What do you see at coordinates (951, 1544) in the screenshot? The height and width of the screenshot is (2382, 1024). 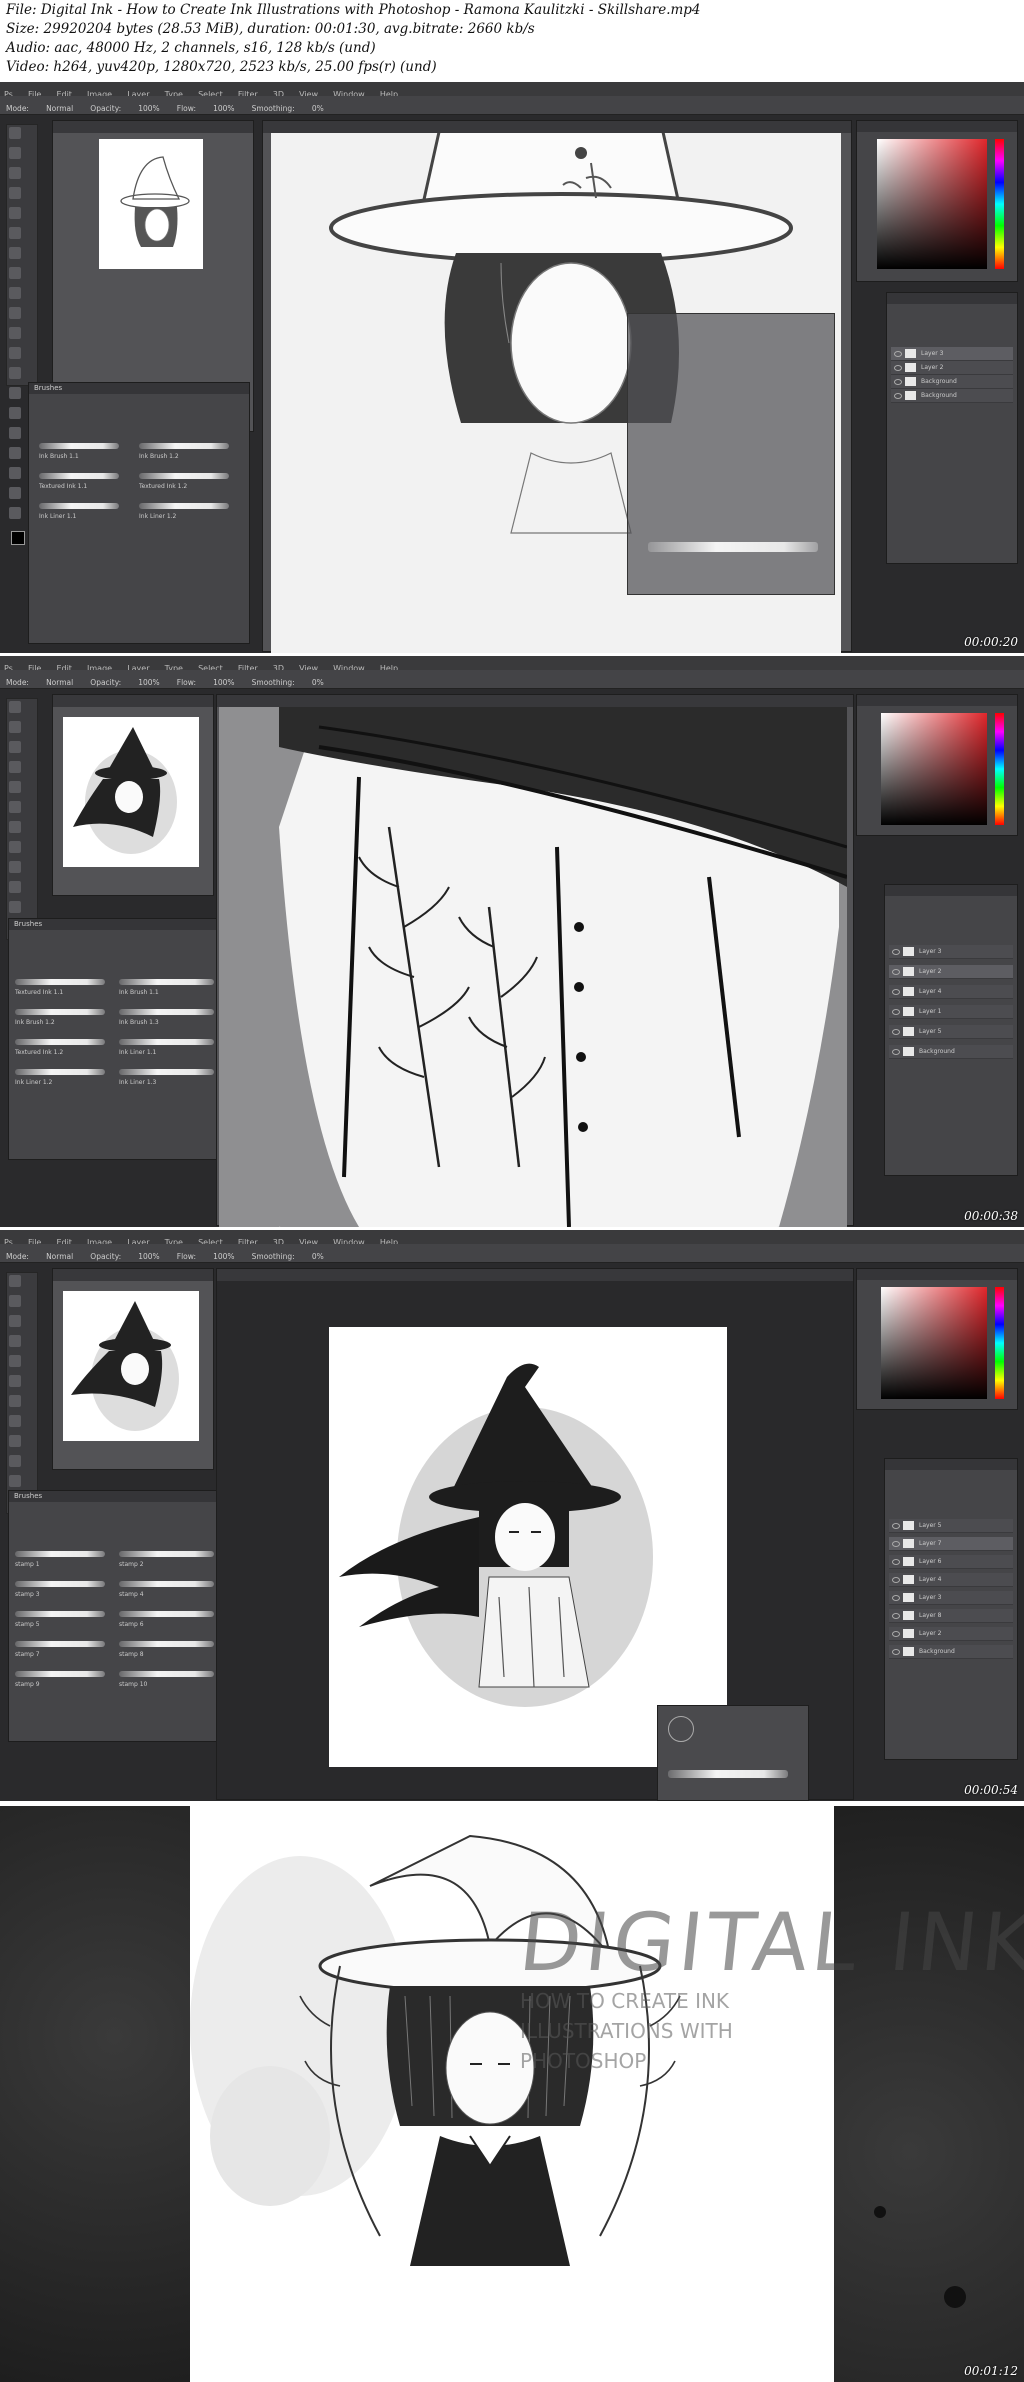 I see `layer-row: Layer 7` at bounding box center [951, 1544].